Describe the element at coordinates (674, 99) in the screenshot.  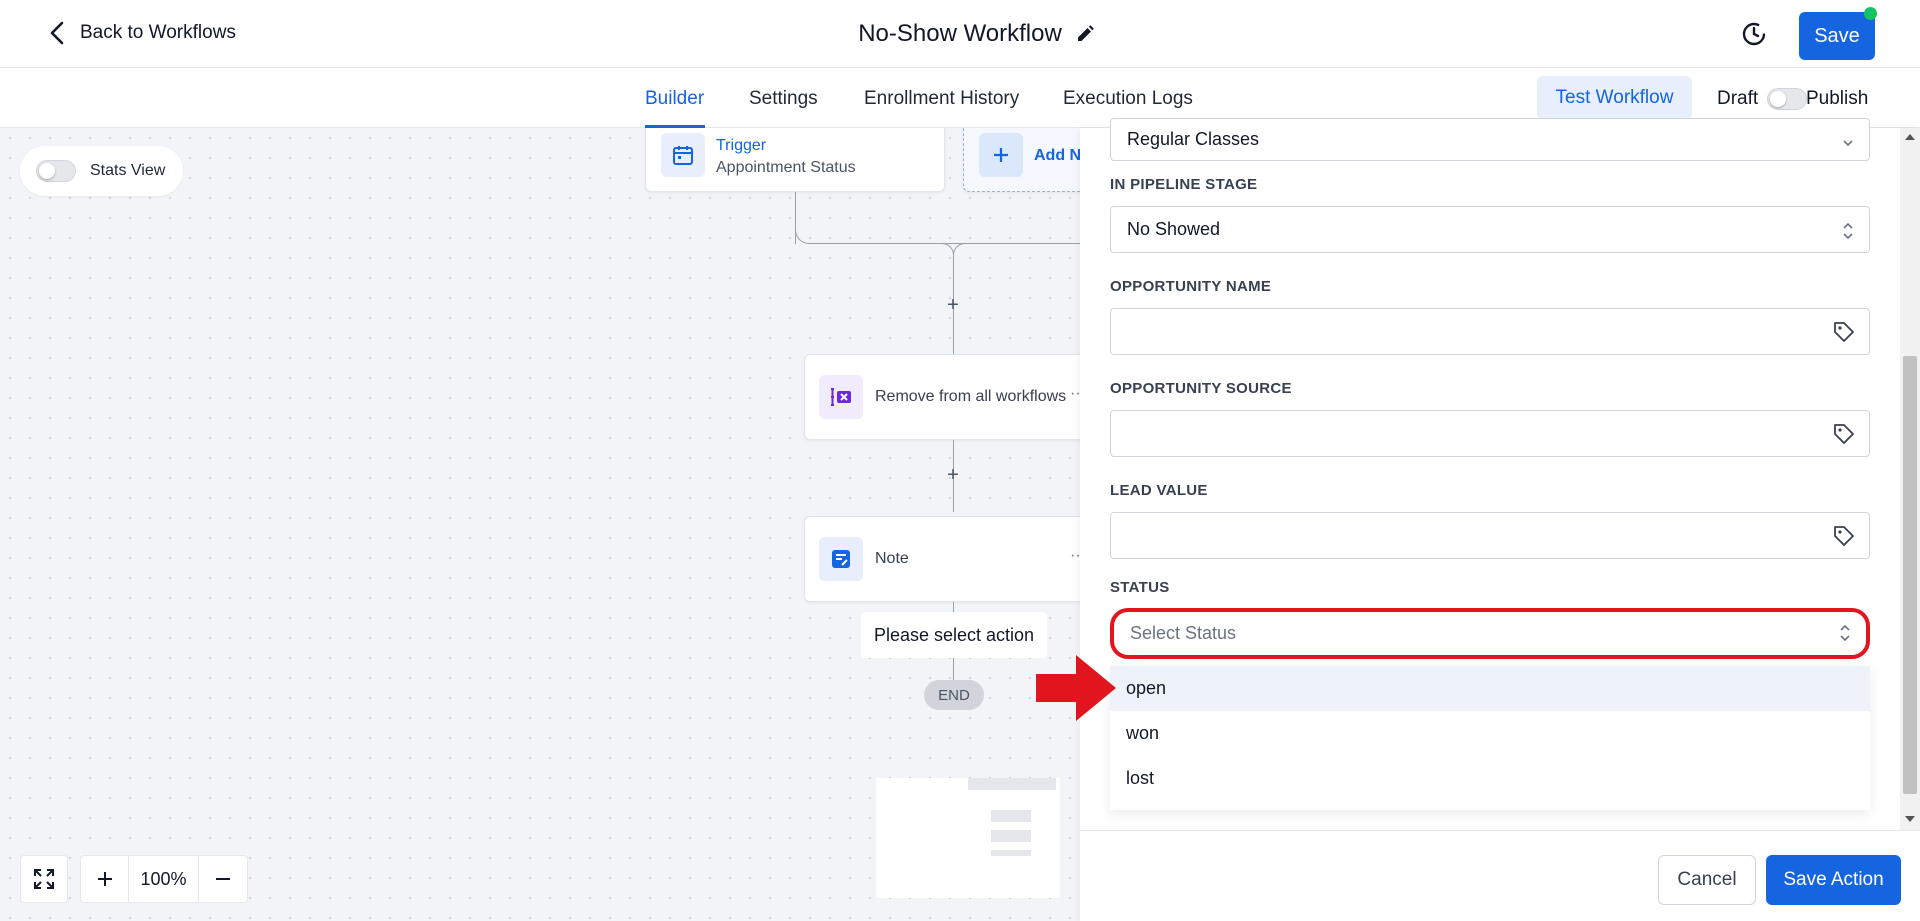
I see `tab-builder: Builder` at that location.